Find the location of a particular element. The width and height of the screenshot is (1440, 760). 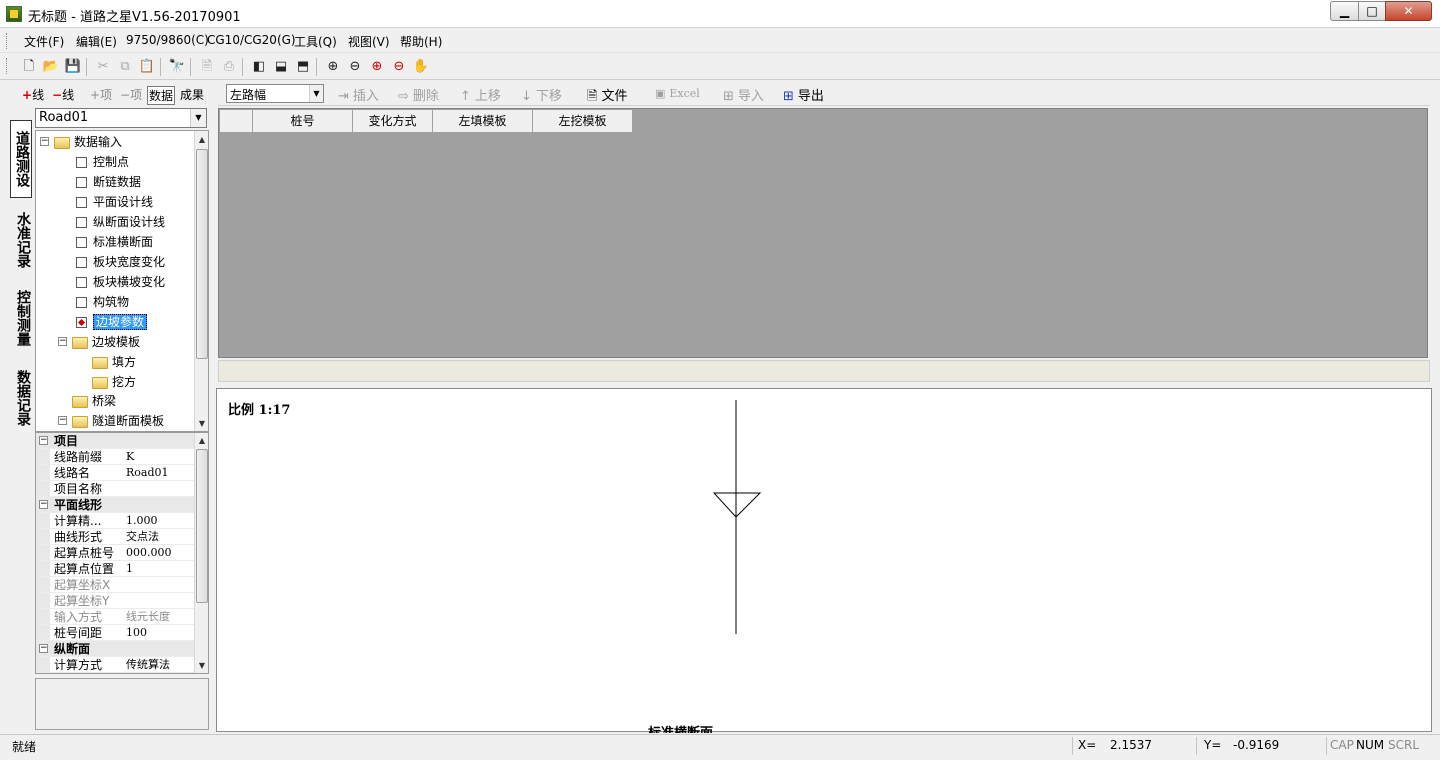

menu-edit: 编辑(E) is located at coordinates (96, 41).